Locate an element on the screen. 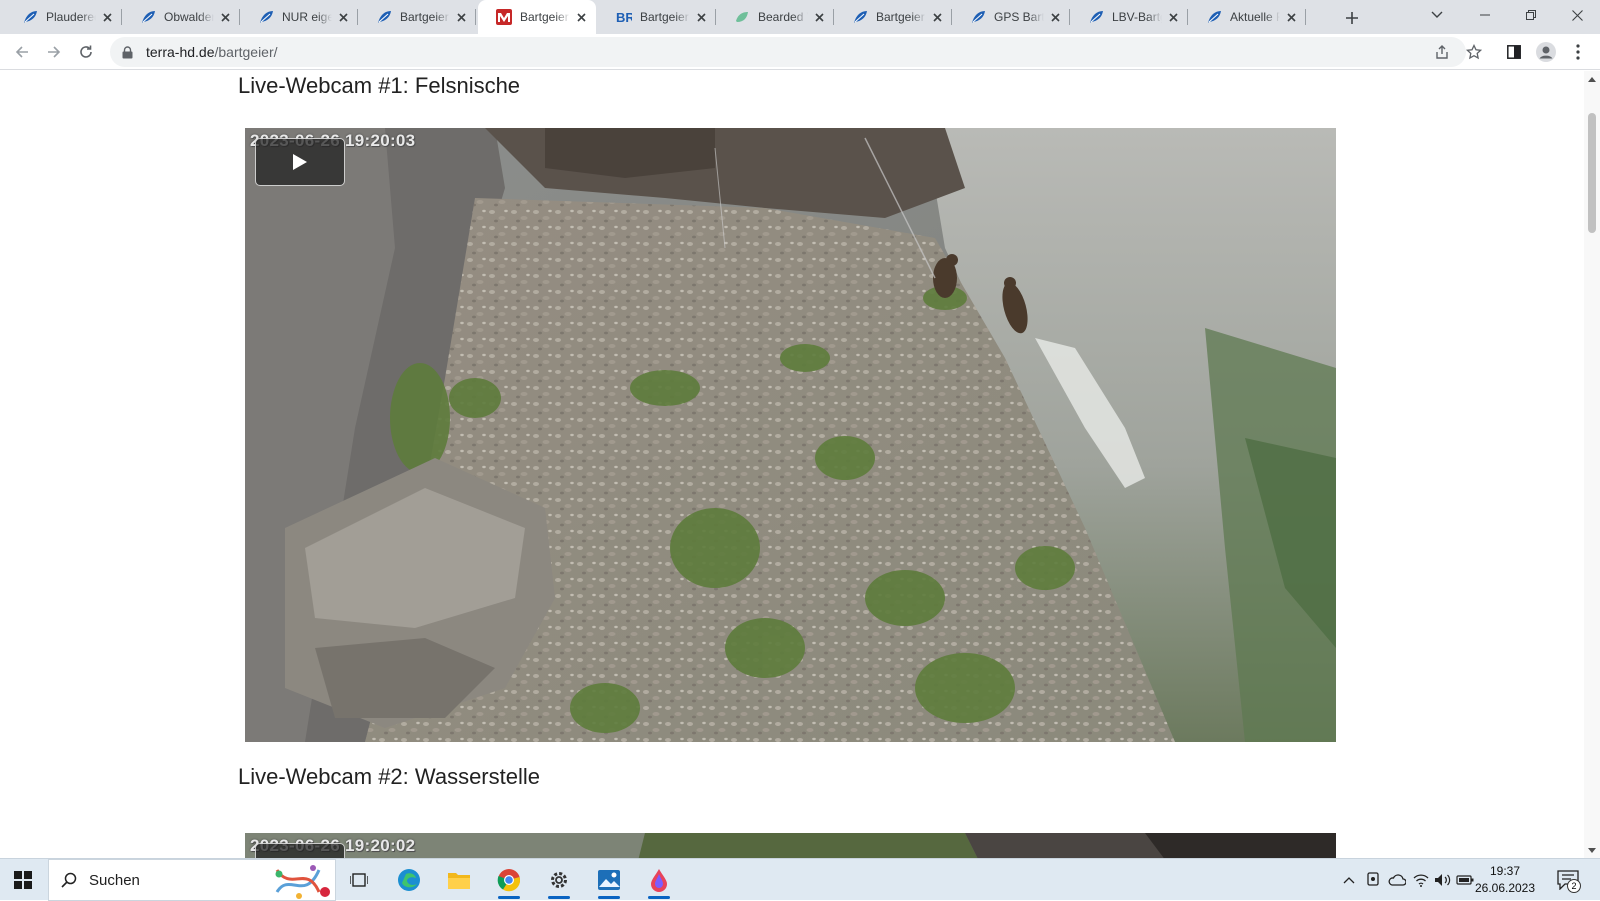 This screenshot has height=901, width=1600. clock-date: 26.06.2023 is located at coordinates (1505, 888).